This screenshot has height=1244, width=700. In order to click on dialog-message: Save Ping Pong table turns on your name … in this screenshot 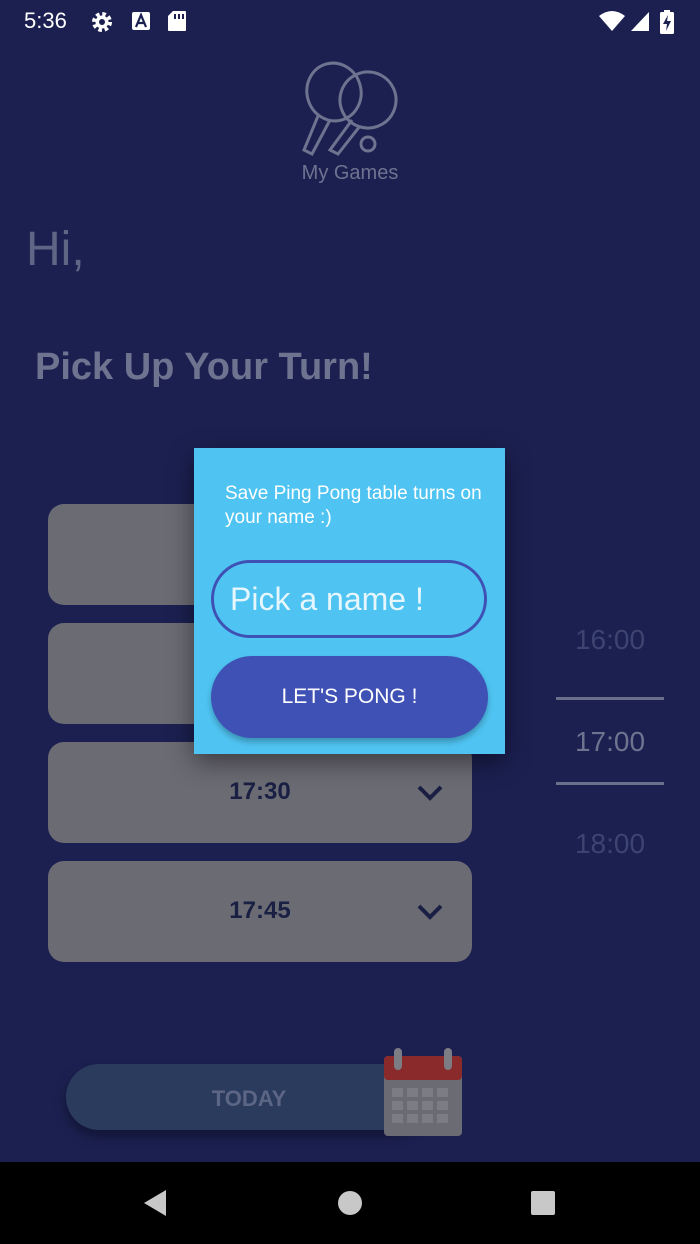, I will do `click(353, 505)`.